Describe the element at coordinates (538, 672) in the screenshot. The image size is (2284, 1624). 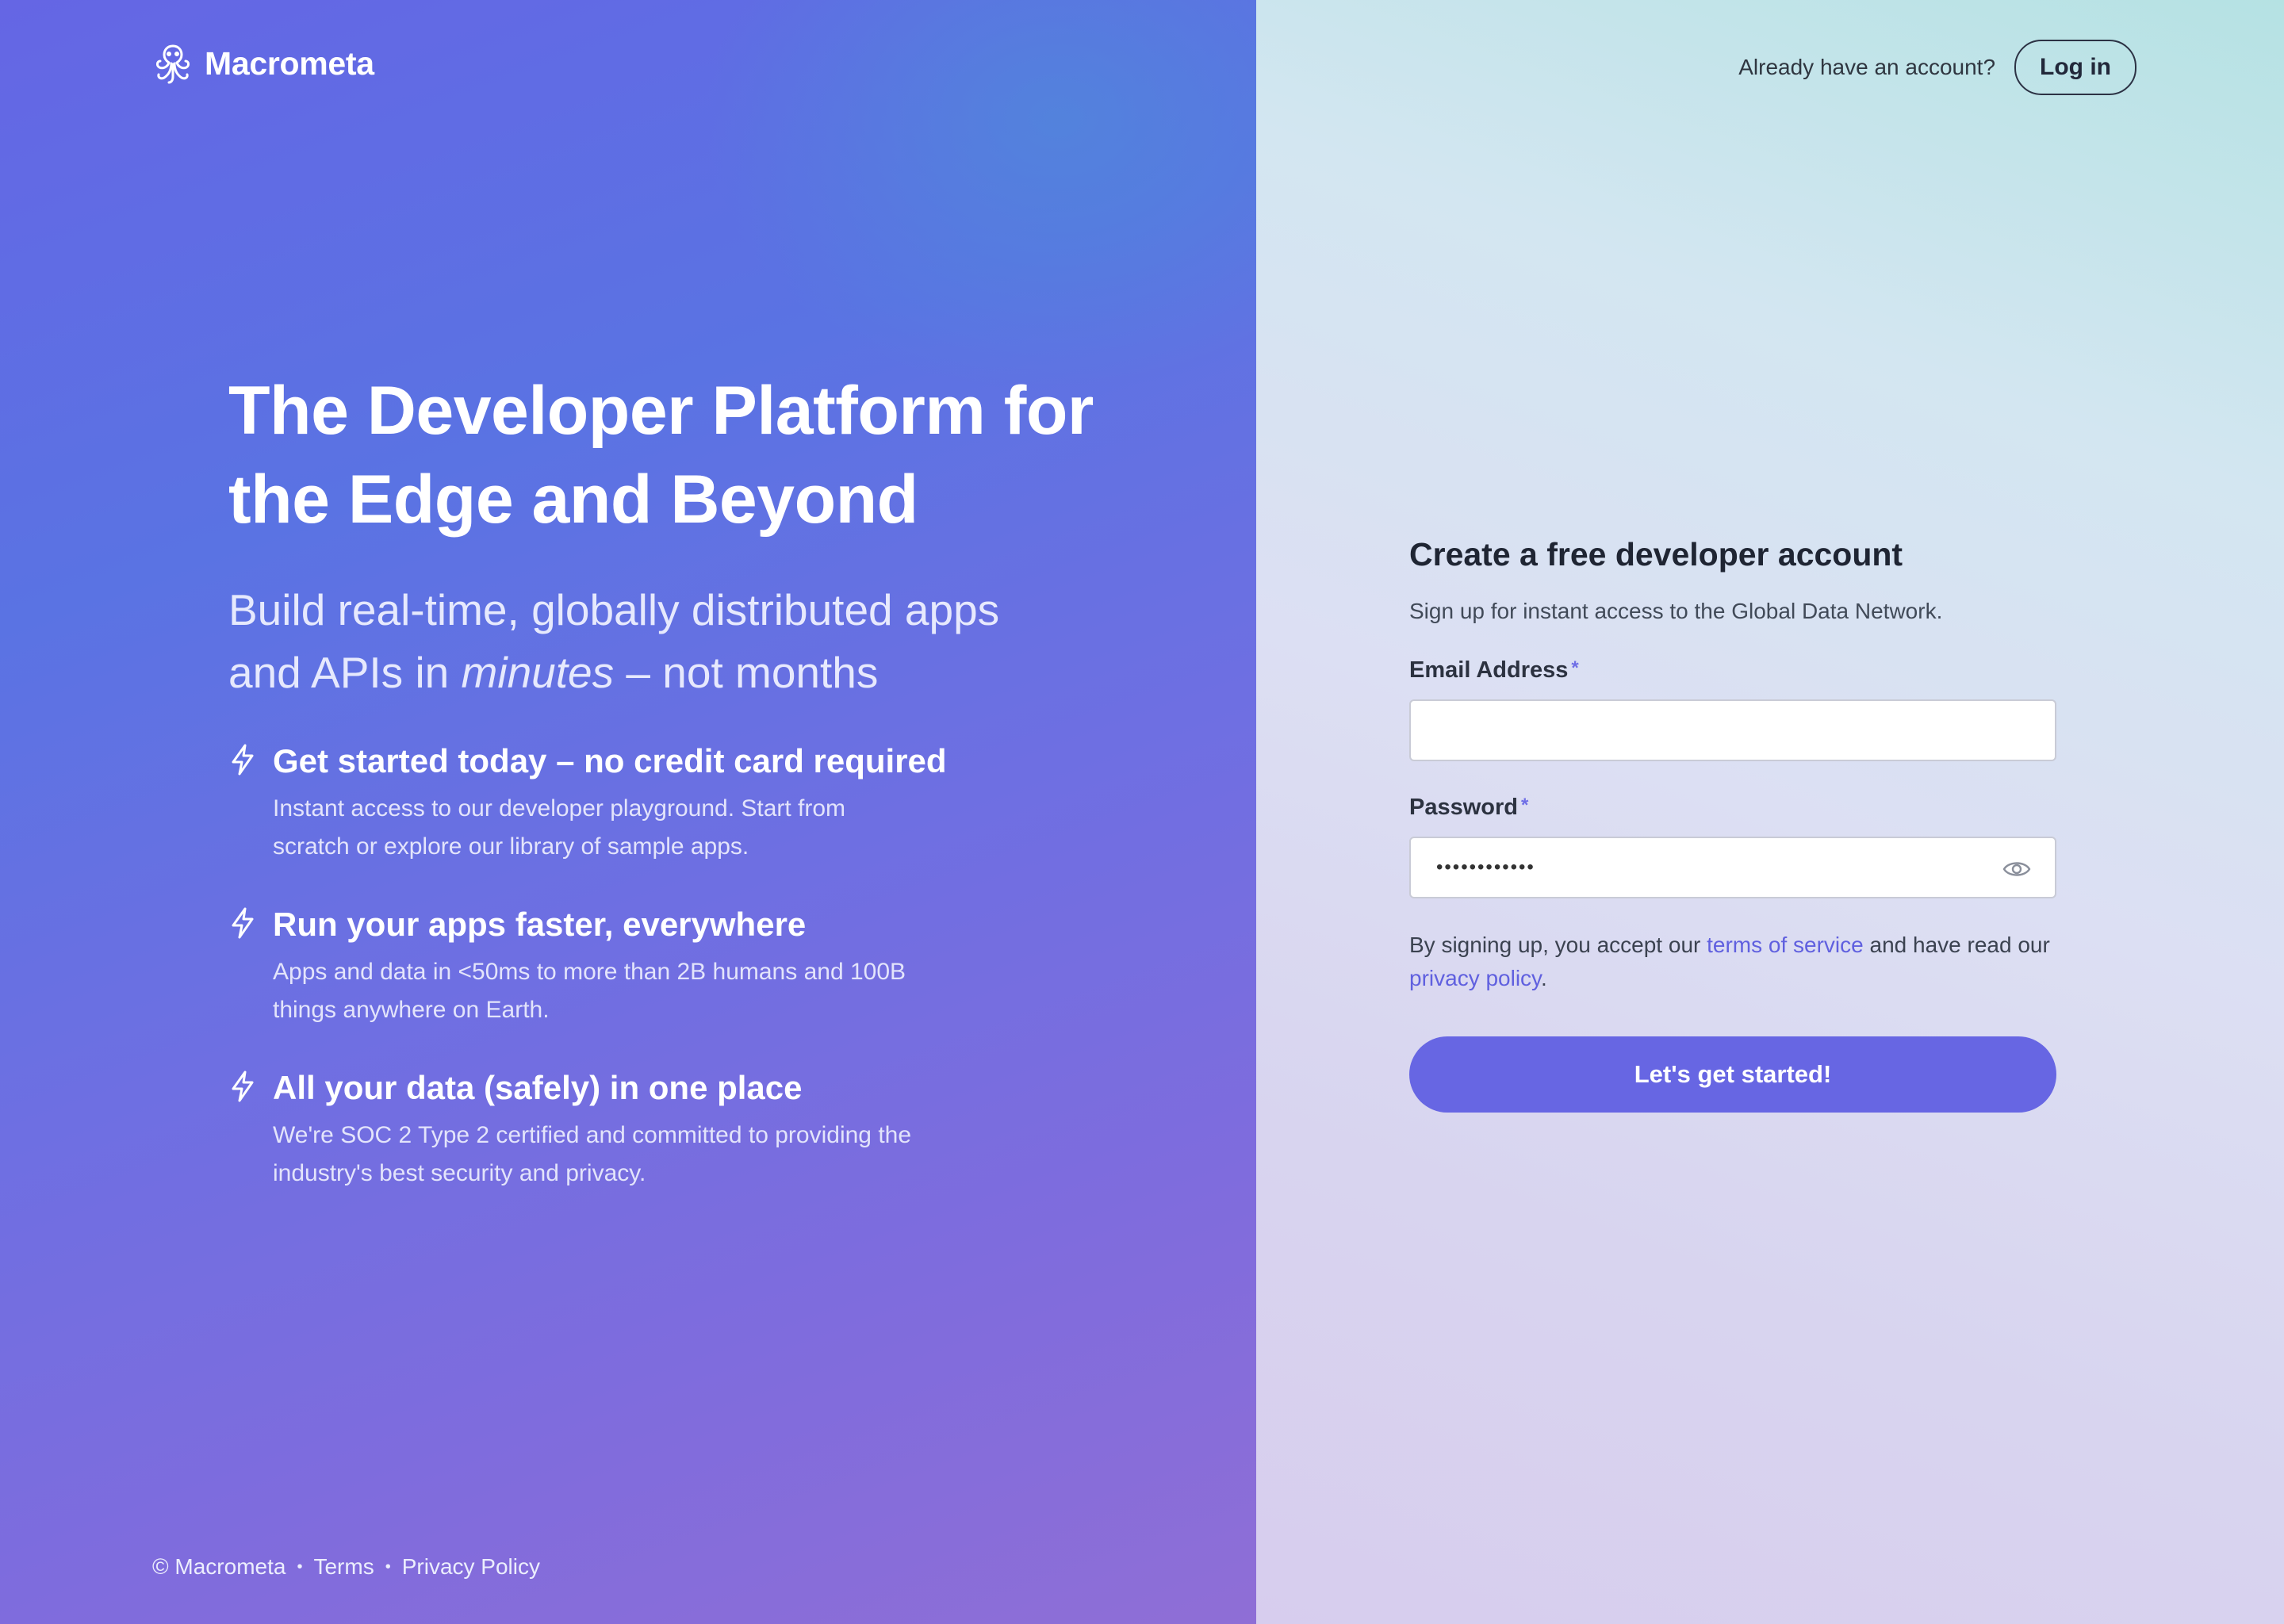
I see `hero-subtitle-emphasis: minutes` at that location.